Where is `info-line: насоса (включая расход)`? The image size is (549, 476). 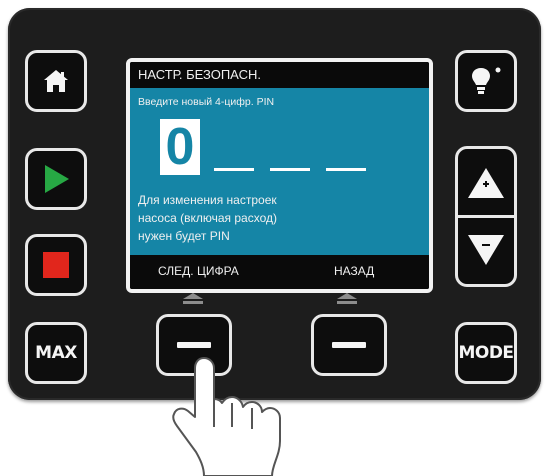 info-line: насоса (включая расход) is located at coordinates (207, 218).